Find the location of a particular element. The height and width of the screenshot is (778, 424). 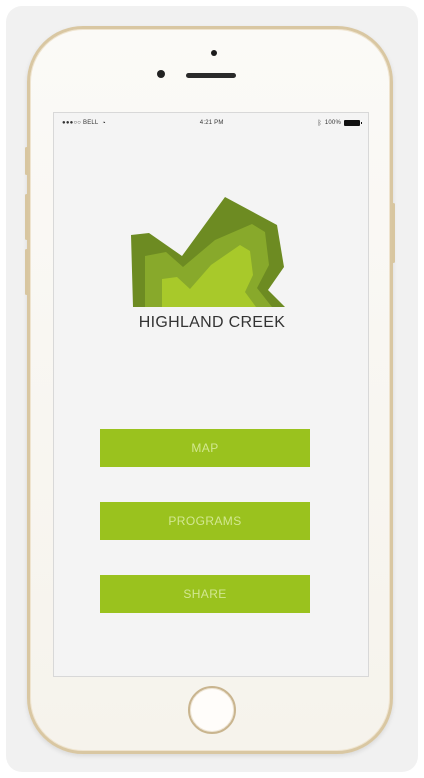

battery-percent: 100% is located at coordinates (332, 123).